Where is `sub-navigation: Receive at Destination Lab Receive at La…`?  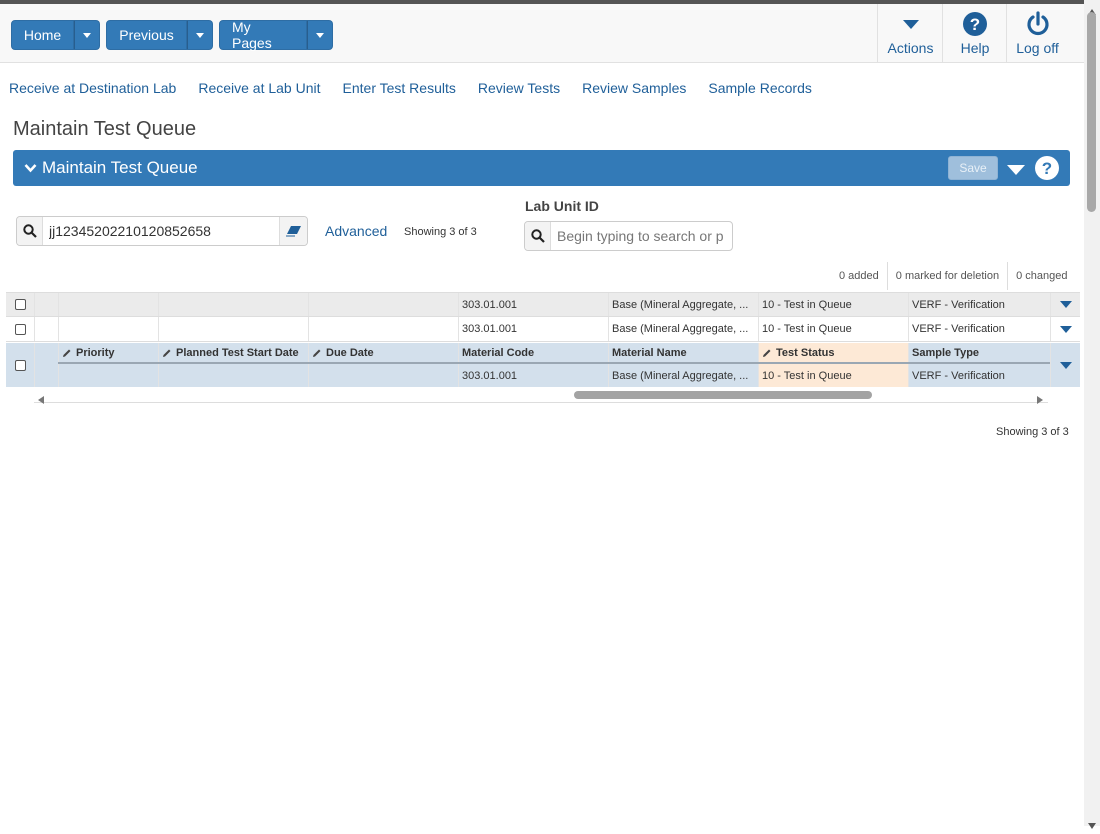
sub-navigation: Receive at Destination Lab Receive at La… is located at coordinates (410, 88).